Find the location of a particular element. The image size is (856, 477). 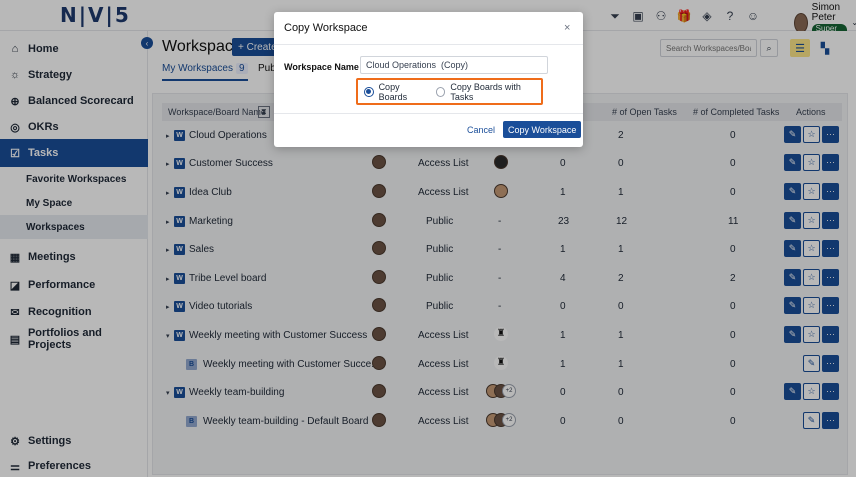

workspace-name-label: Workspace Name is located at coordinates (321, 67).